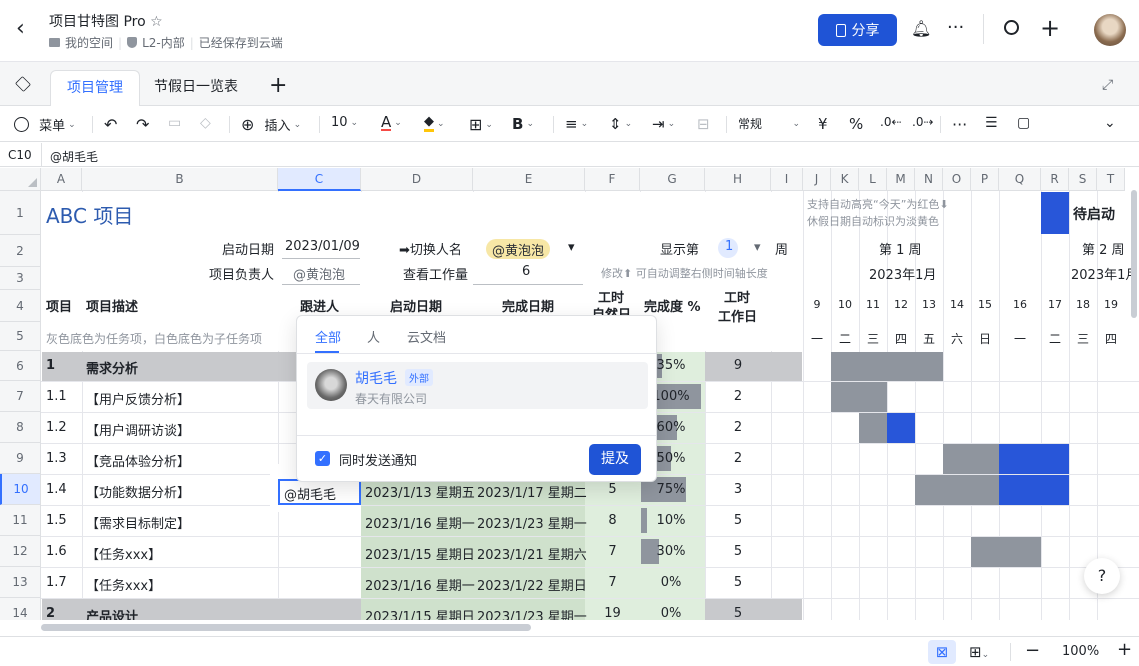 Image resolution: width=1139 pixels, height=666 pixels. Describe the element at coordinates (1110, 123) in the screenshot. I see `collapse-toolbar-icon: ⌄` at that location.